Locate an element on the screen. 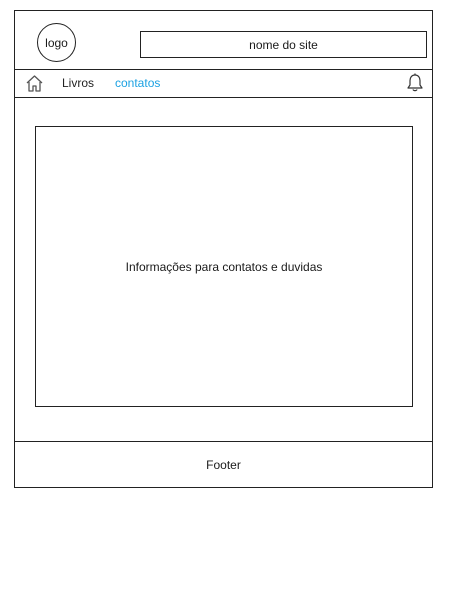  nav-link-contatos: contatos is located at coordinates (137, 83).